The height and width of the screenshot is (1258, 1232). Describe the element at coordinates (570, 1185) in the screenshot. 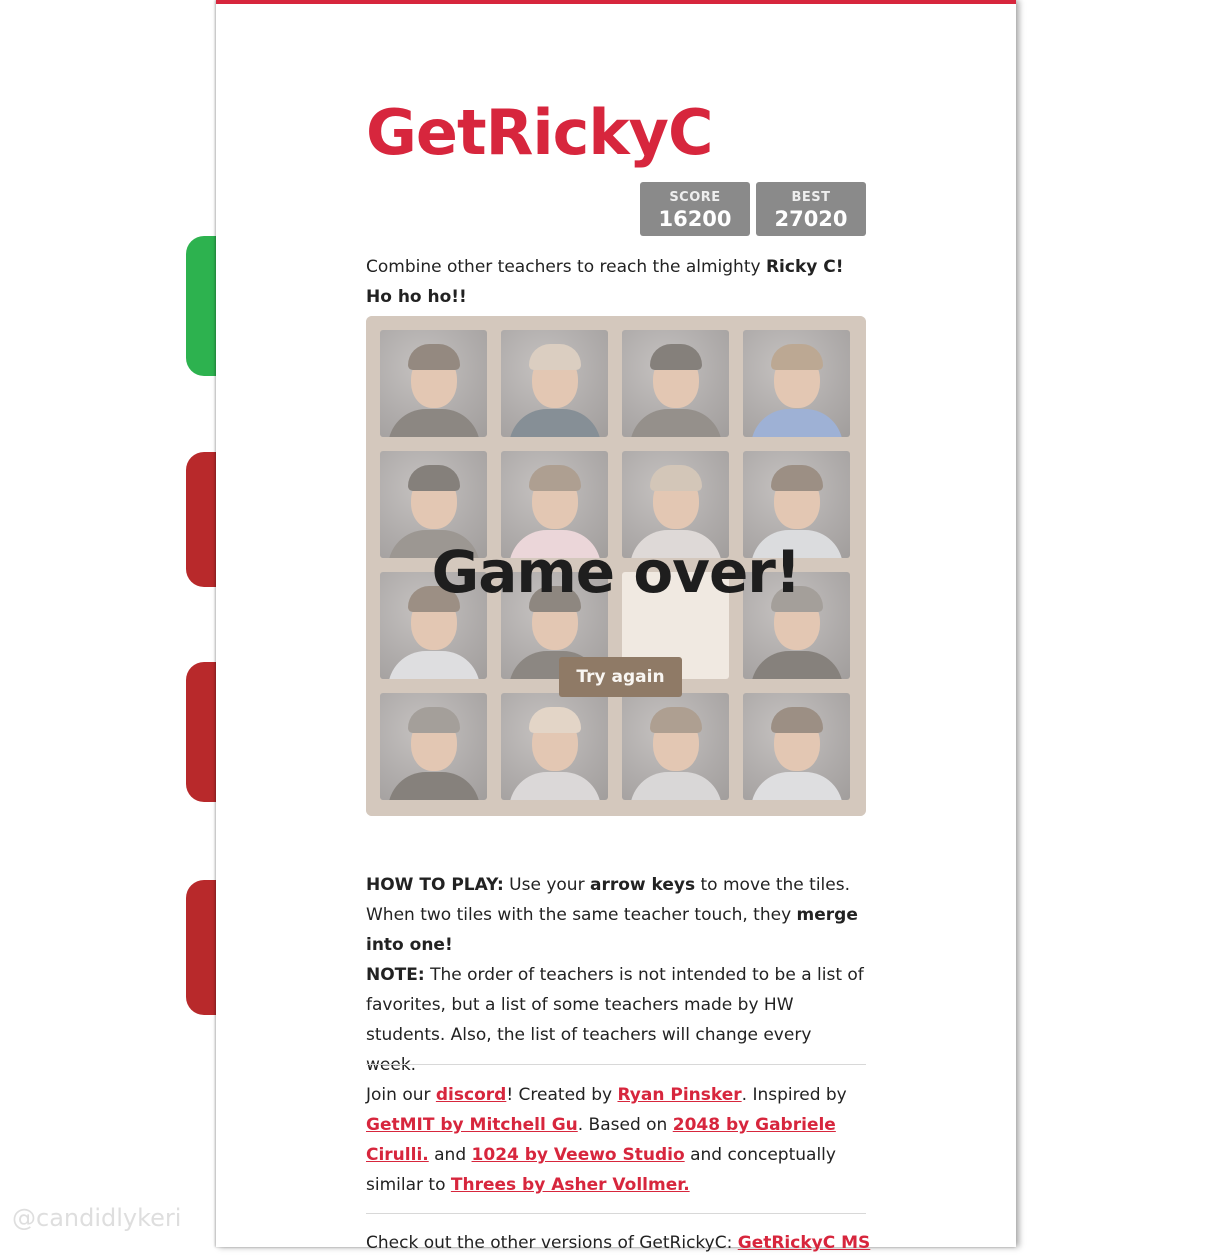

I see `threes-link: Threes by Asher Vollmer.` at that location.